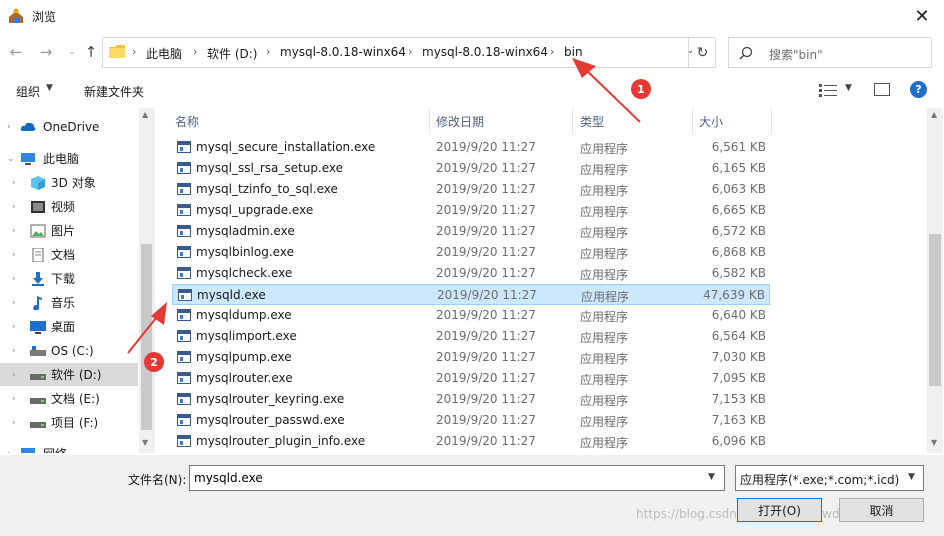 Image resolution: width=944 pixels, height=536 pixels. I want to click on nav-item-videos: › 视频, so click(69, 206).